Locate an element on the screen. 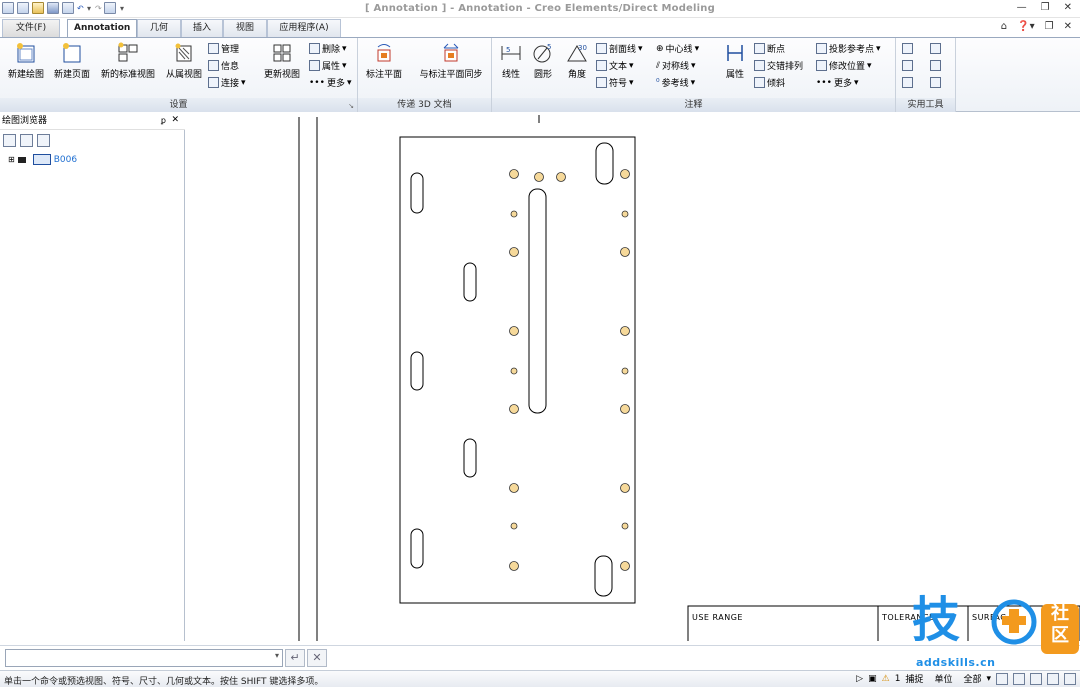  watermark-char-1: 技 is located at coordinates (936, 620).